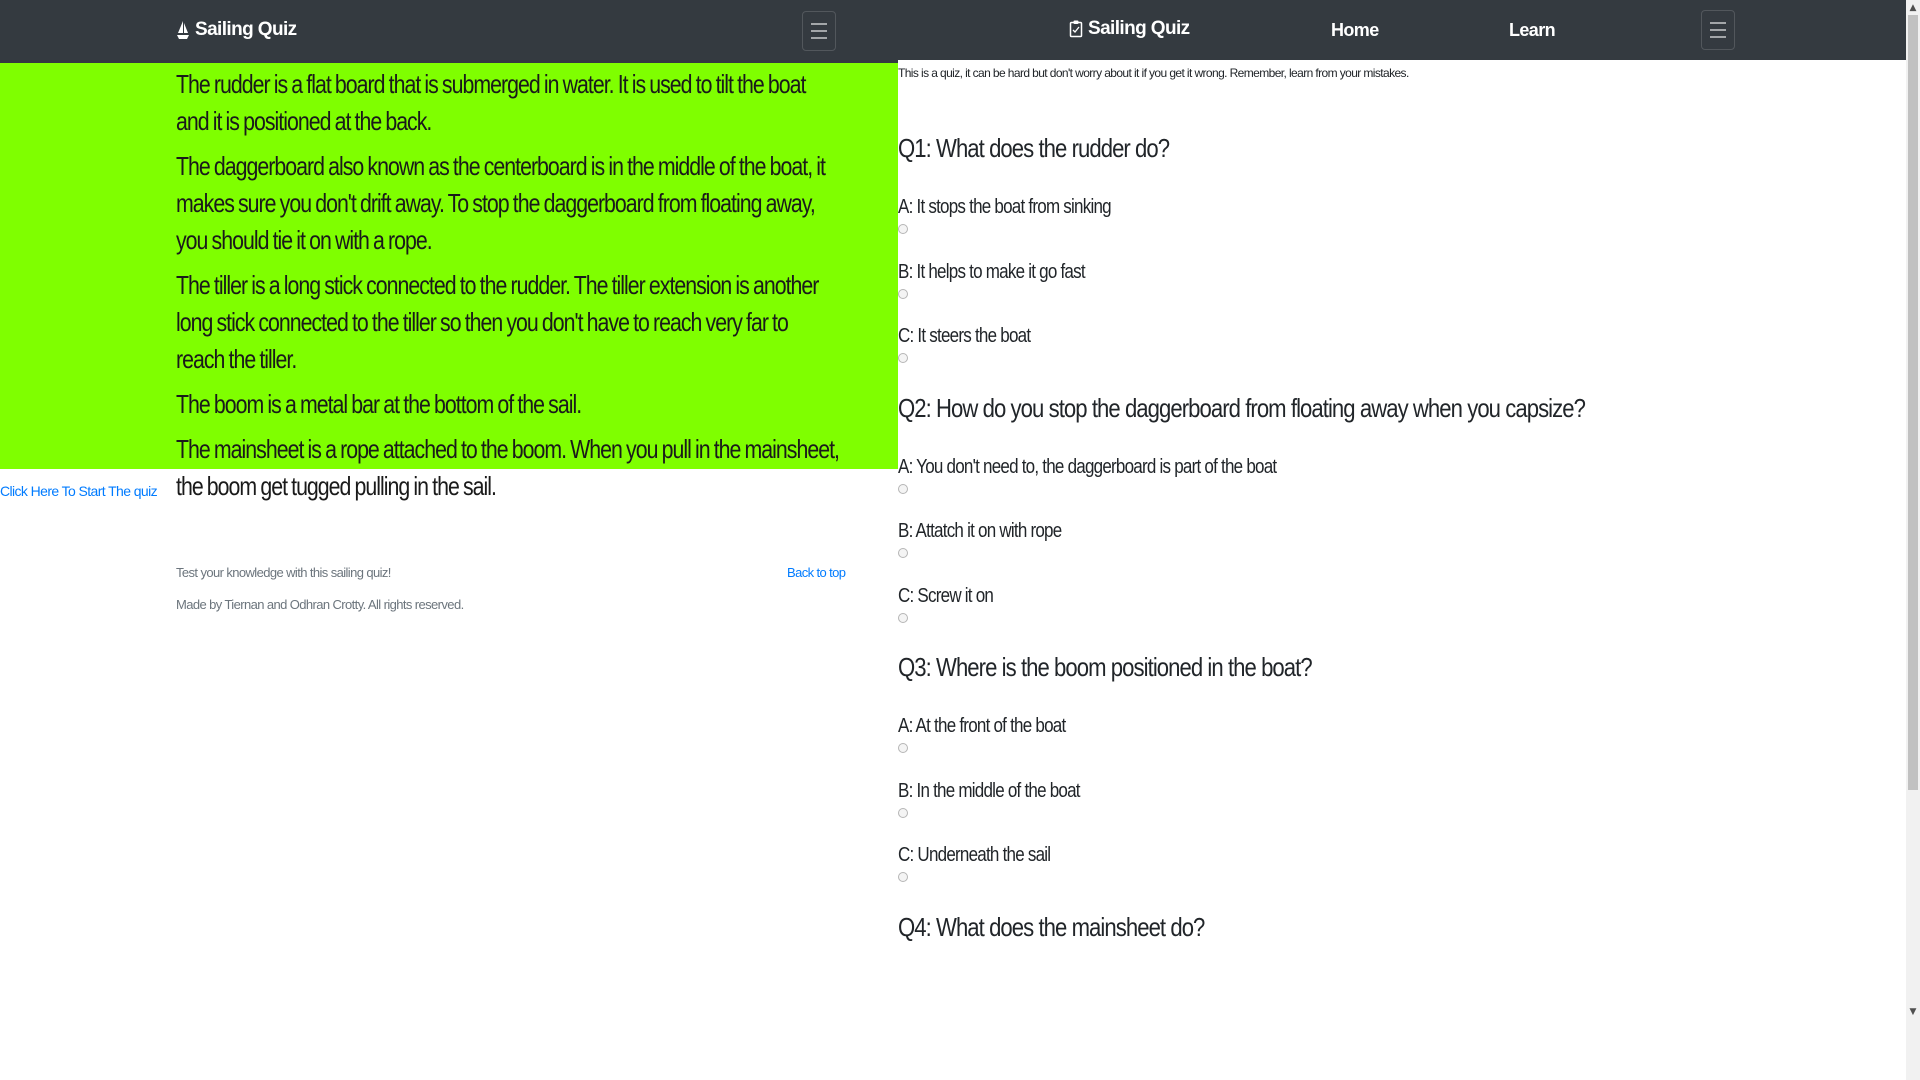  I want to click on brand-link: Sailing Quiz, so click(236, 30).